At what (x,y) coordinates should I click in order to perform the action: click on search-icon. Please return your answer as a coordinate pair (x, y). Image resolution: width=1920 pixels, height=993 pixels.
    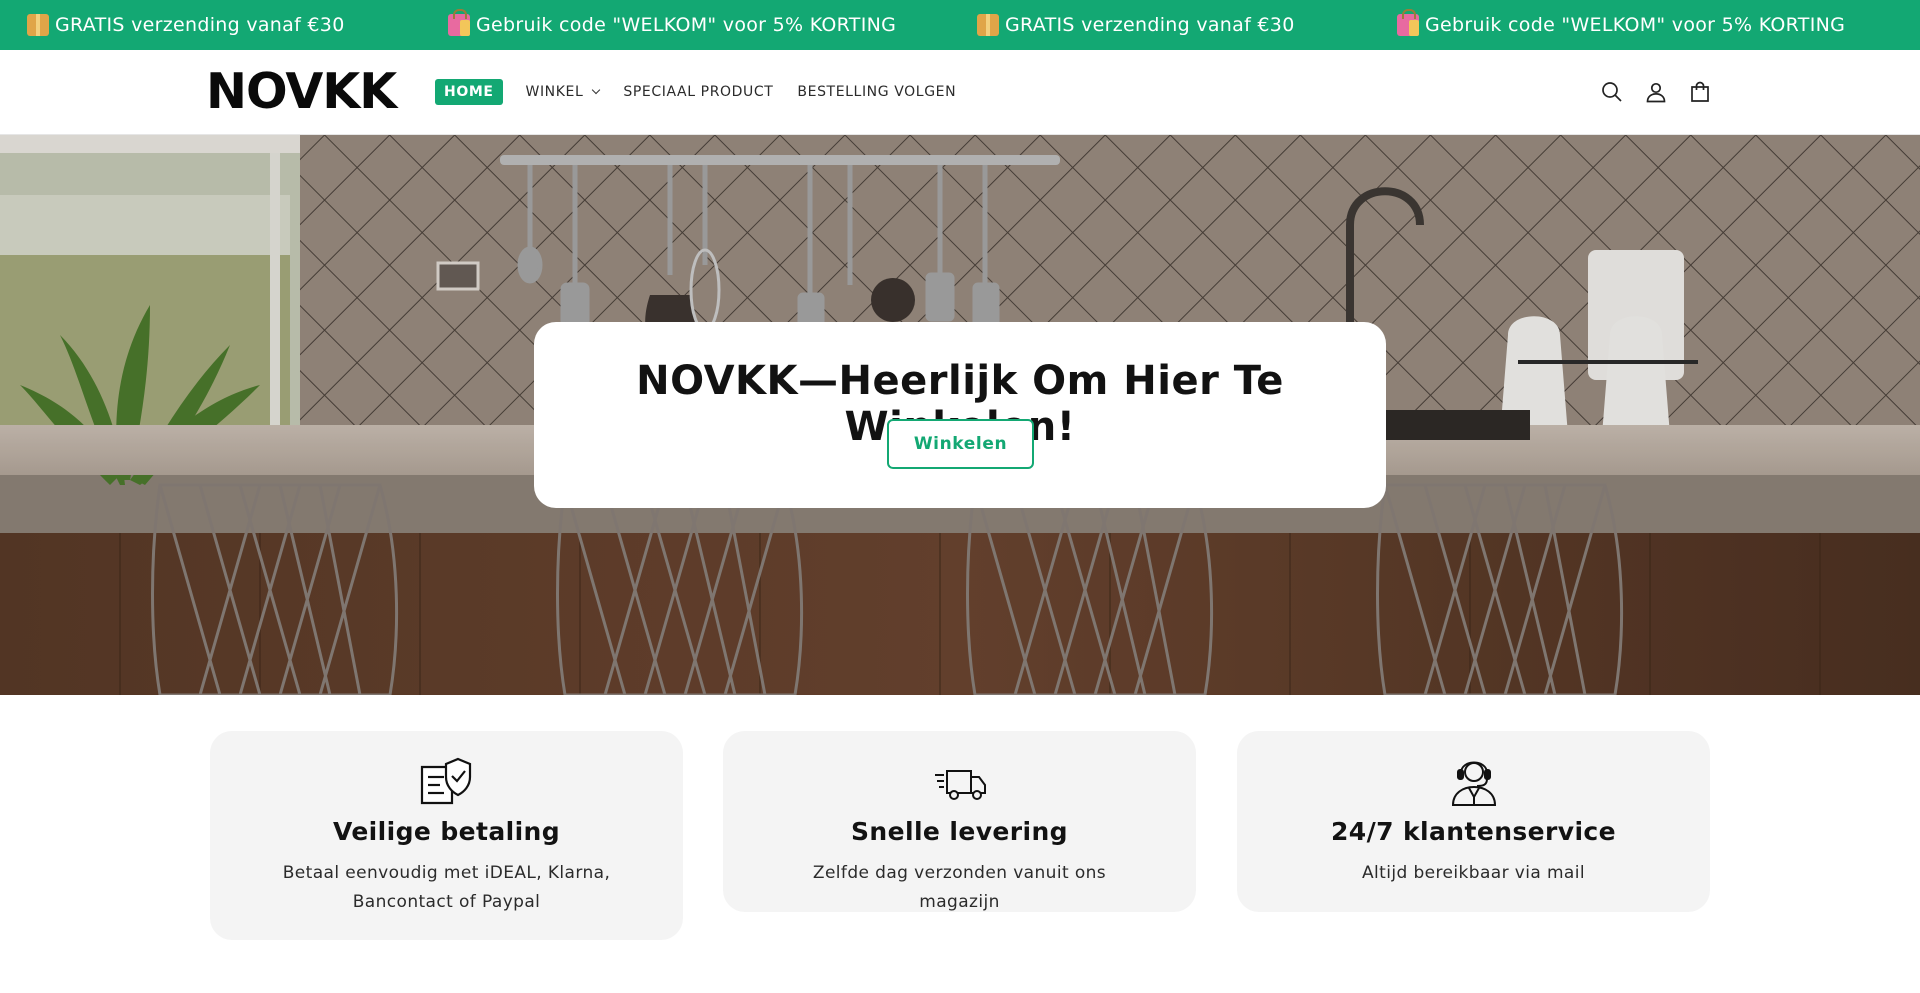
    Looking at the image, I should click on (1612, 92).